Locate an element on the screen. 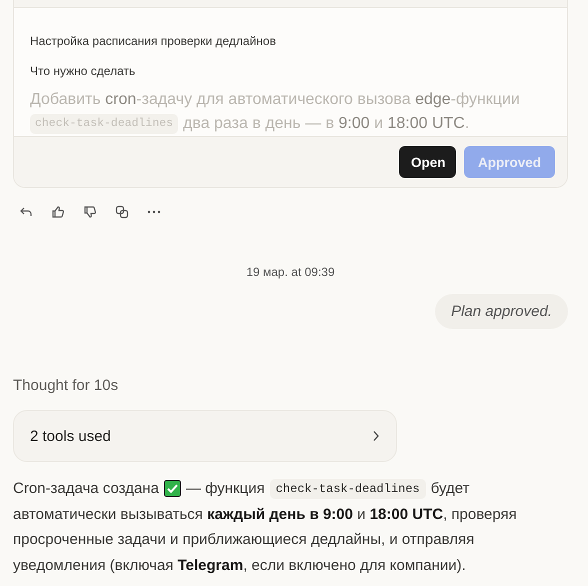  section-heading: Что нужно сделать is located at coordinates (83, 71).